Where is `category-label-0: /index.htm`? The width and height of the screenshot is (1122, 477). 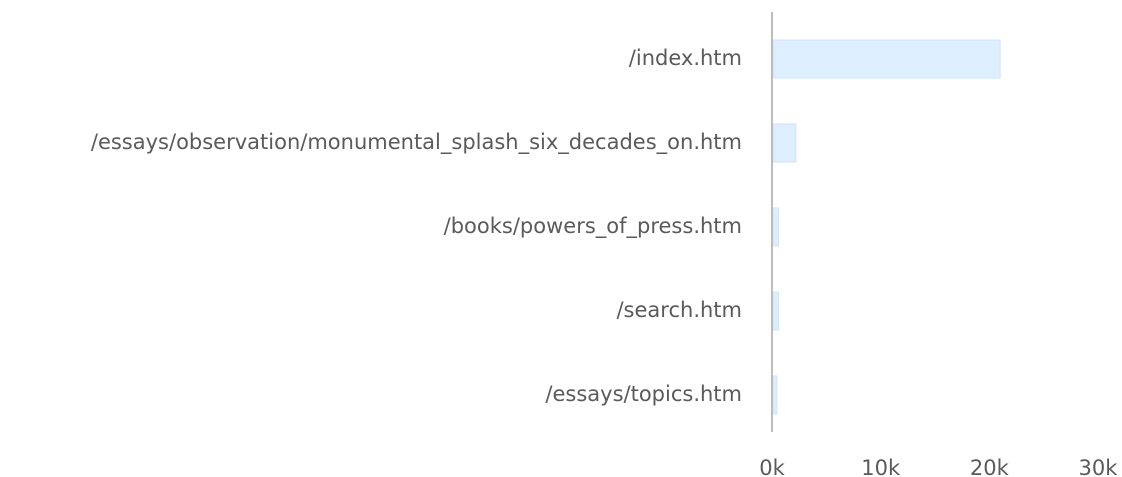 category-label-0: /index.htm is located at coordinates (685, 58).